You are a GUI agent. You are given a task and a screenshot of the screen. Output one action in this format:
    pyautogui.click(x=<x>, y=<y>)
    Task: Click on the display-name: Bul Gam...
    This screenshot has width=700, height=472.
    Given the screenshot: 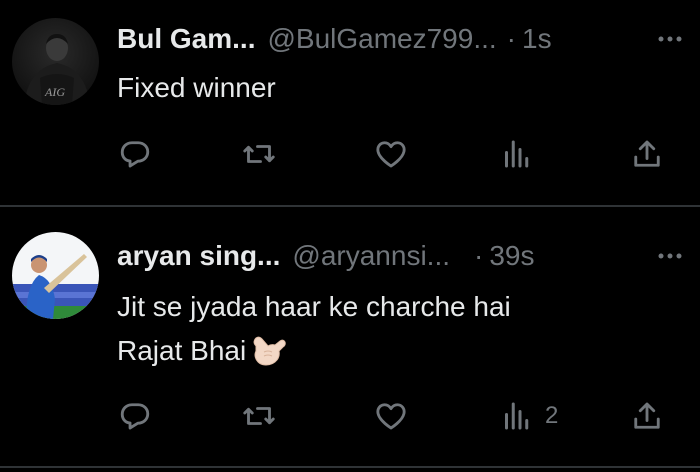 What is the action you would take?
    pyautogui.click(x=186, y=39)
    